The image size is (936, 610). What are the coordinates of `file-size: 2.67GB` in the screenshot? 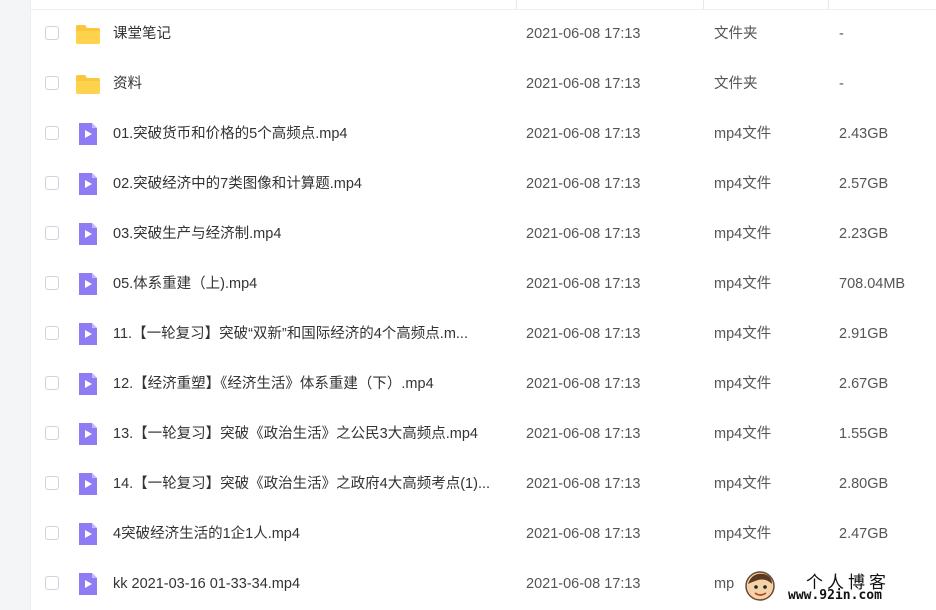 It's located at (864, 384).